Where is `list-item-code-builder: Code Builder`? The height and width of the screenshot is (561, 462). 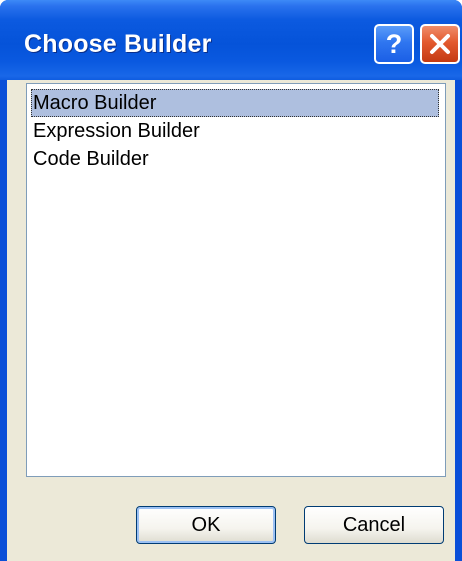 list-item-code-builder: Code Builder is located at coordinates (235, 159).